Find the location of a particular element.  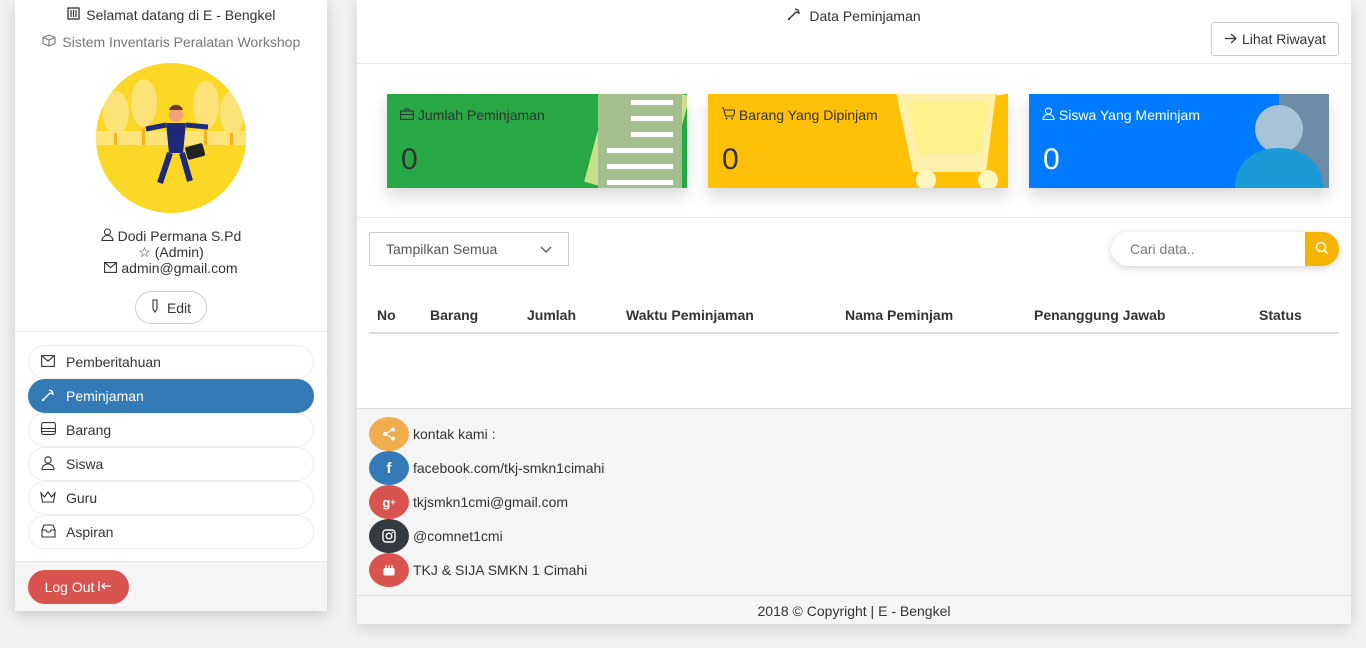

box-icon is located at coordinates (51, 42).